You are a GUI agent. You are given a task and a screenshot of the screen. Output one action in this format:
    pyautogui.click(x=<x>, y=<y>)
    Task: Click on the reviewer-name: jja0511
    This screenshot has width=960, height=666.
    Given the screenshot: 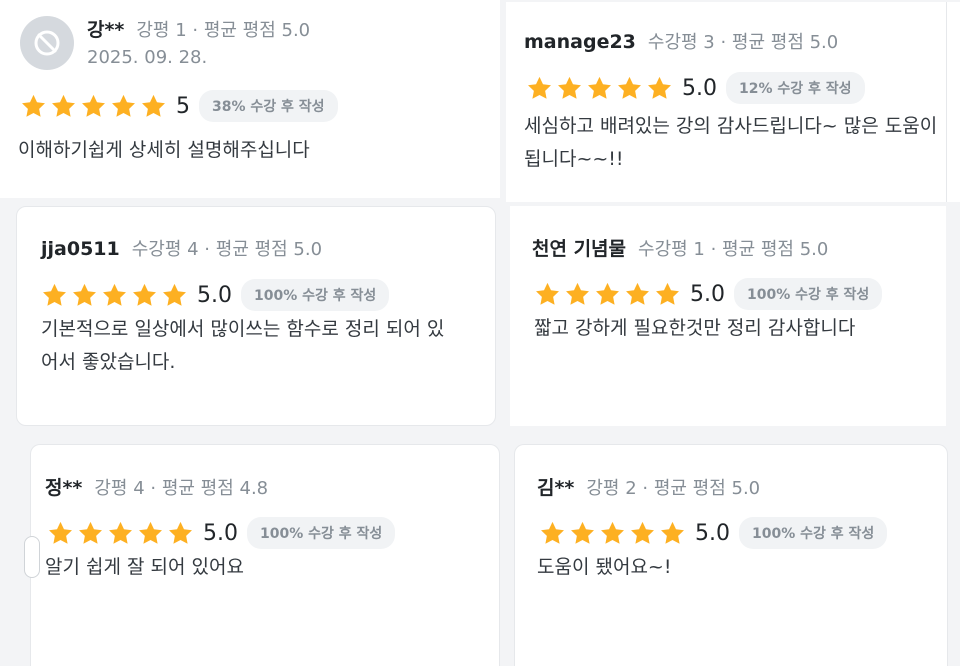 What is the action you would take?
    pyautogui.click(x=80, y=249)
    